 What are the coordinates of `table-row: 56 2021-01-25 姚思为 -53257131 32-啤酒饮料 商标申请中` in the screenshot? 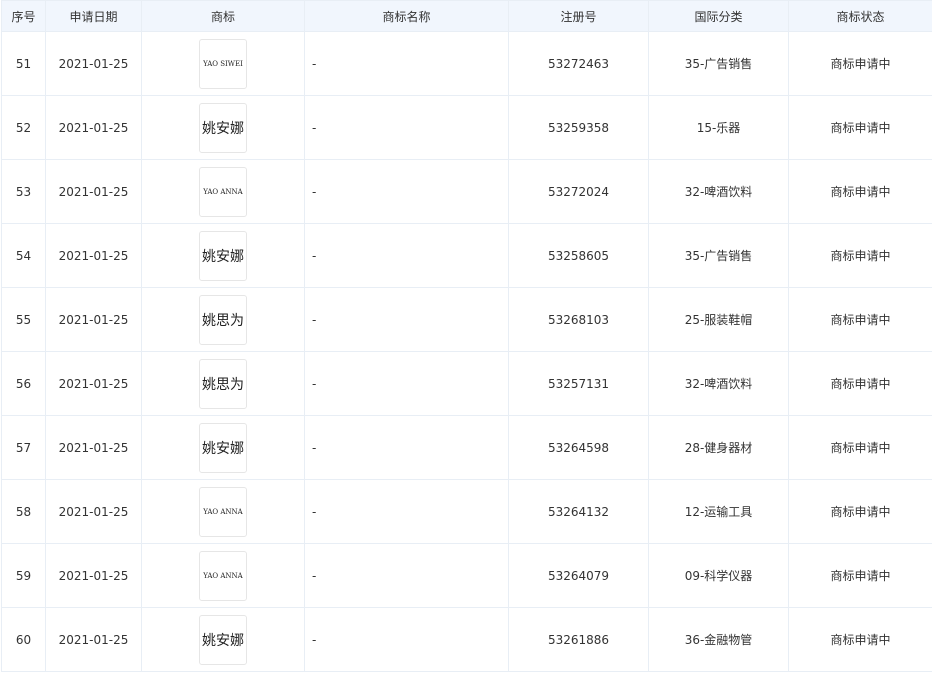 It's located at (466, 383).